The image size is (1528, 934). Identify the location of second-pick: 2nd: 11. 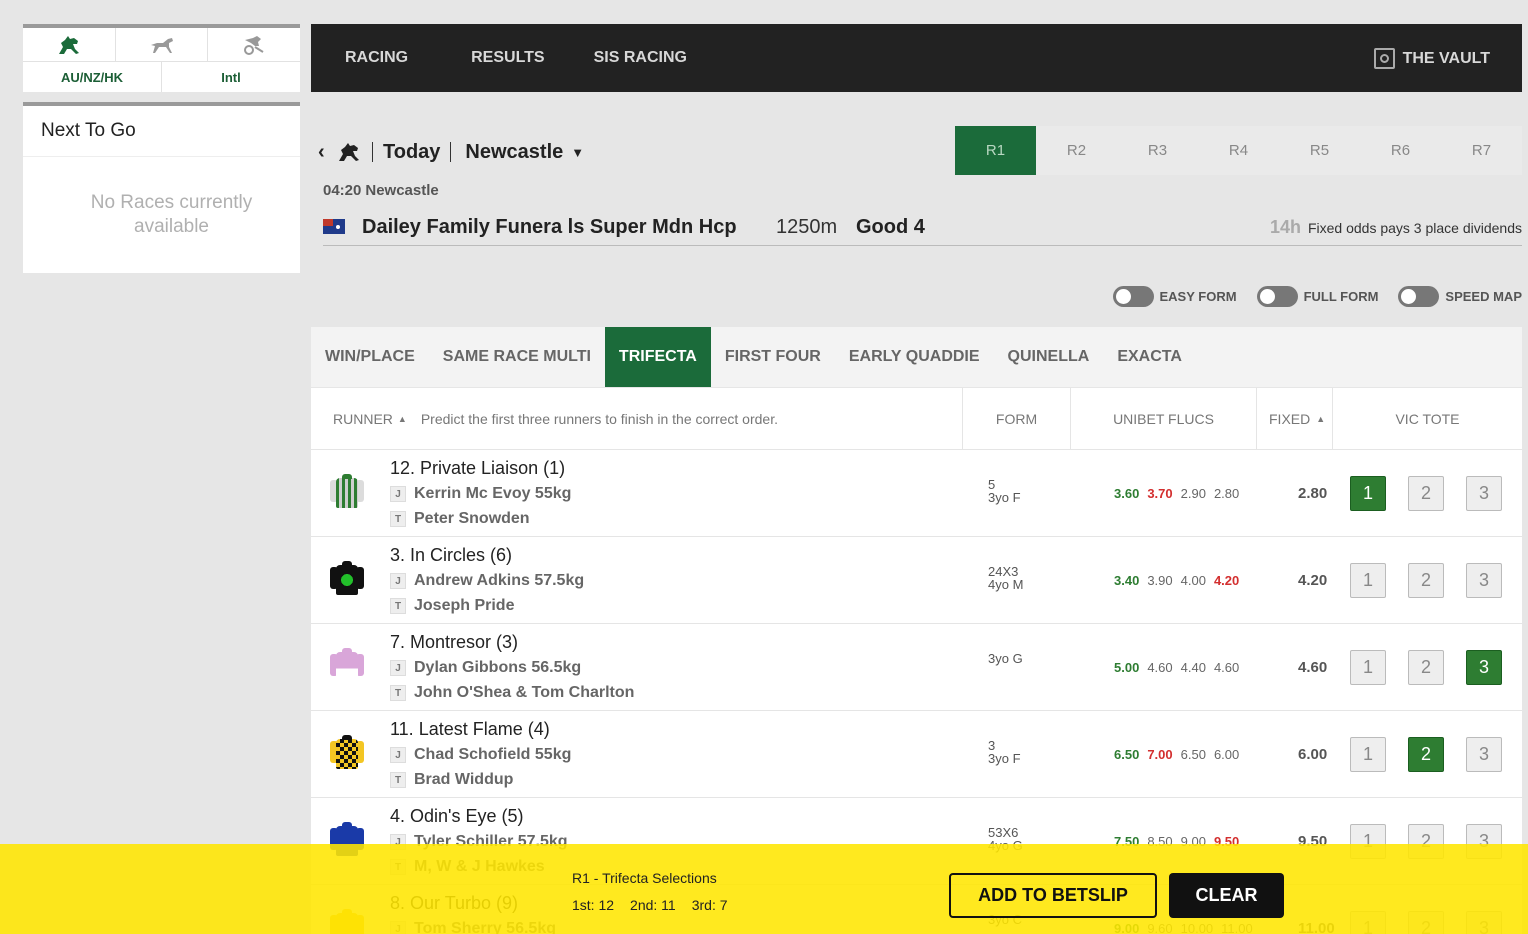
(653, 905).